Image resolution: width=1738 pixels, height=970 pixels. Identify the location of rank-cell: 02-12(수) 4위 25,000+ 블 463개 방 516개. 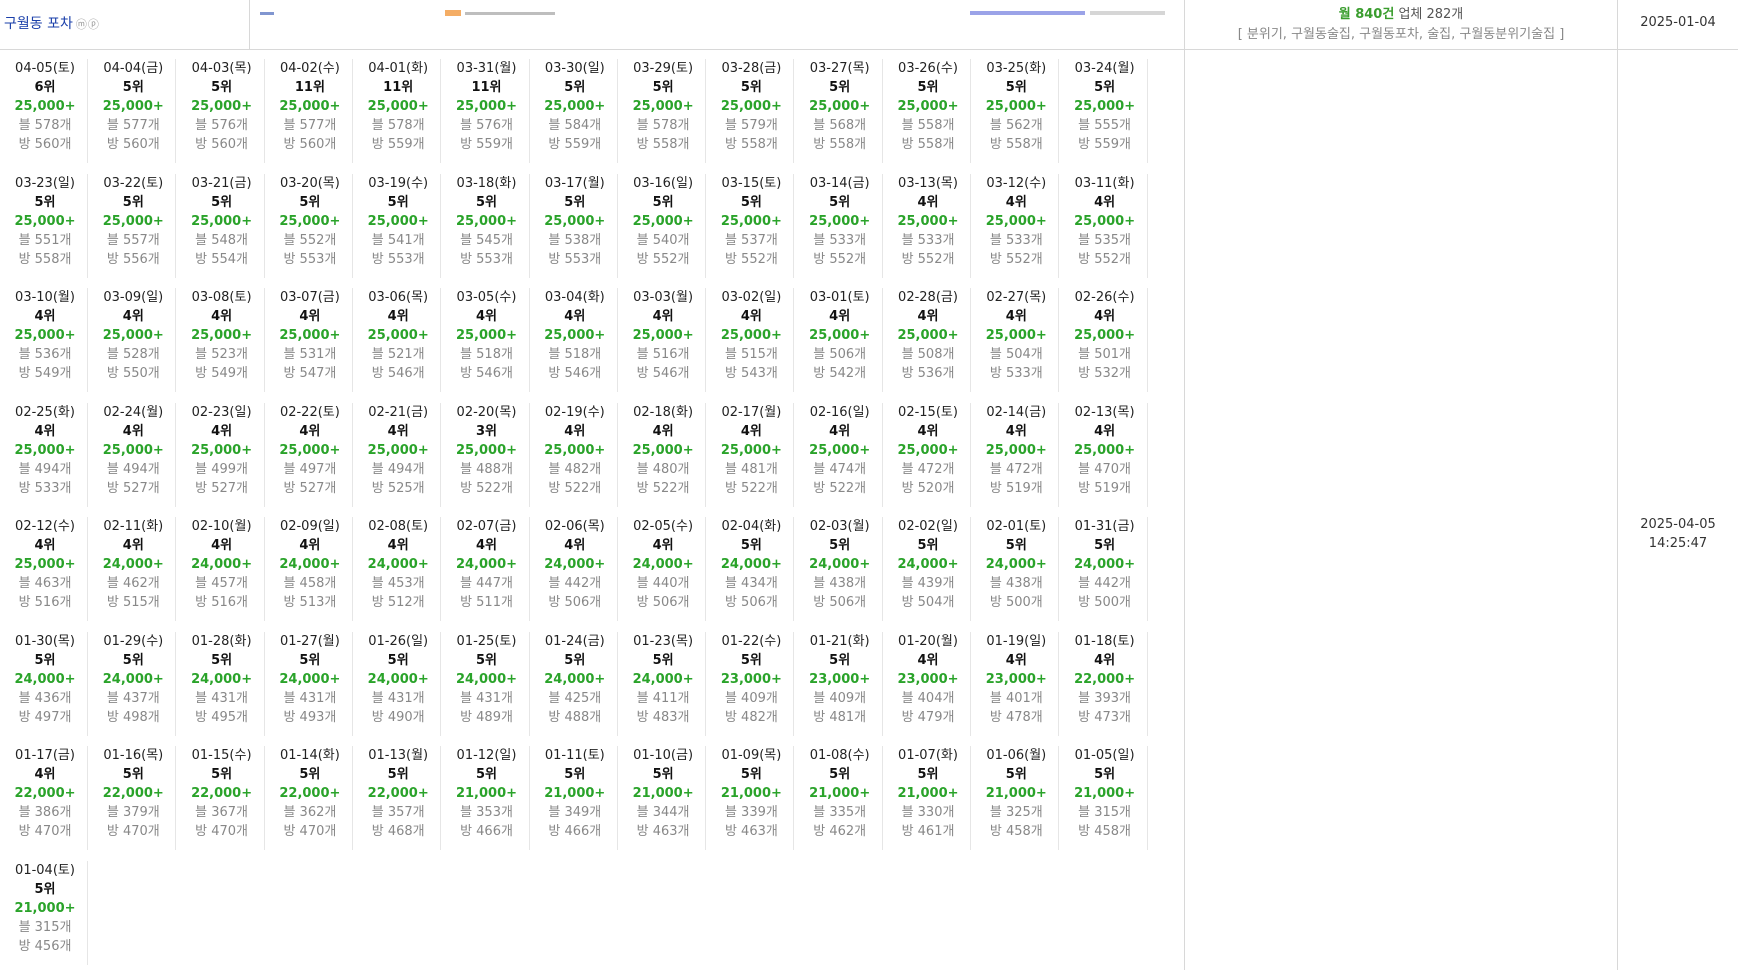
(45, 569).